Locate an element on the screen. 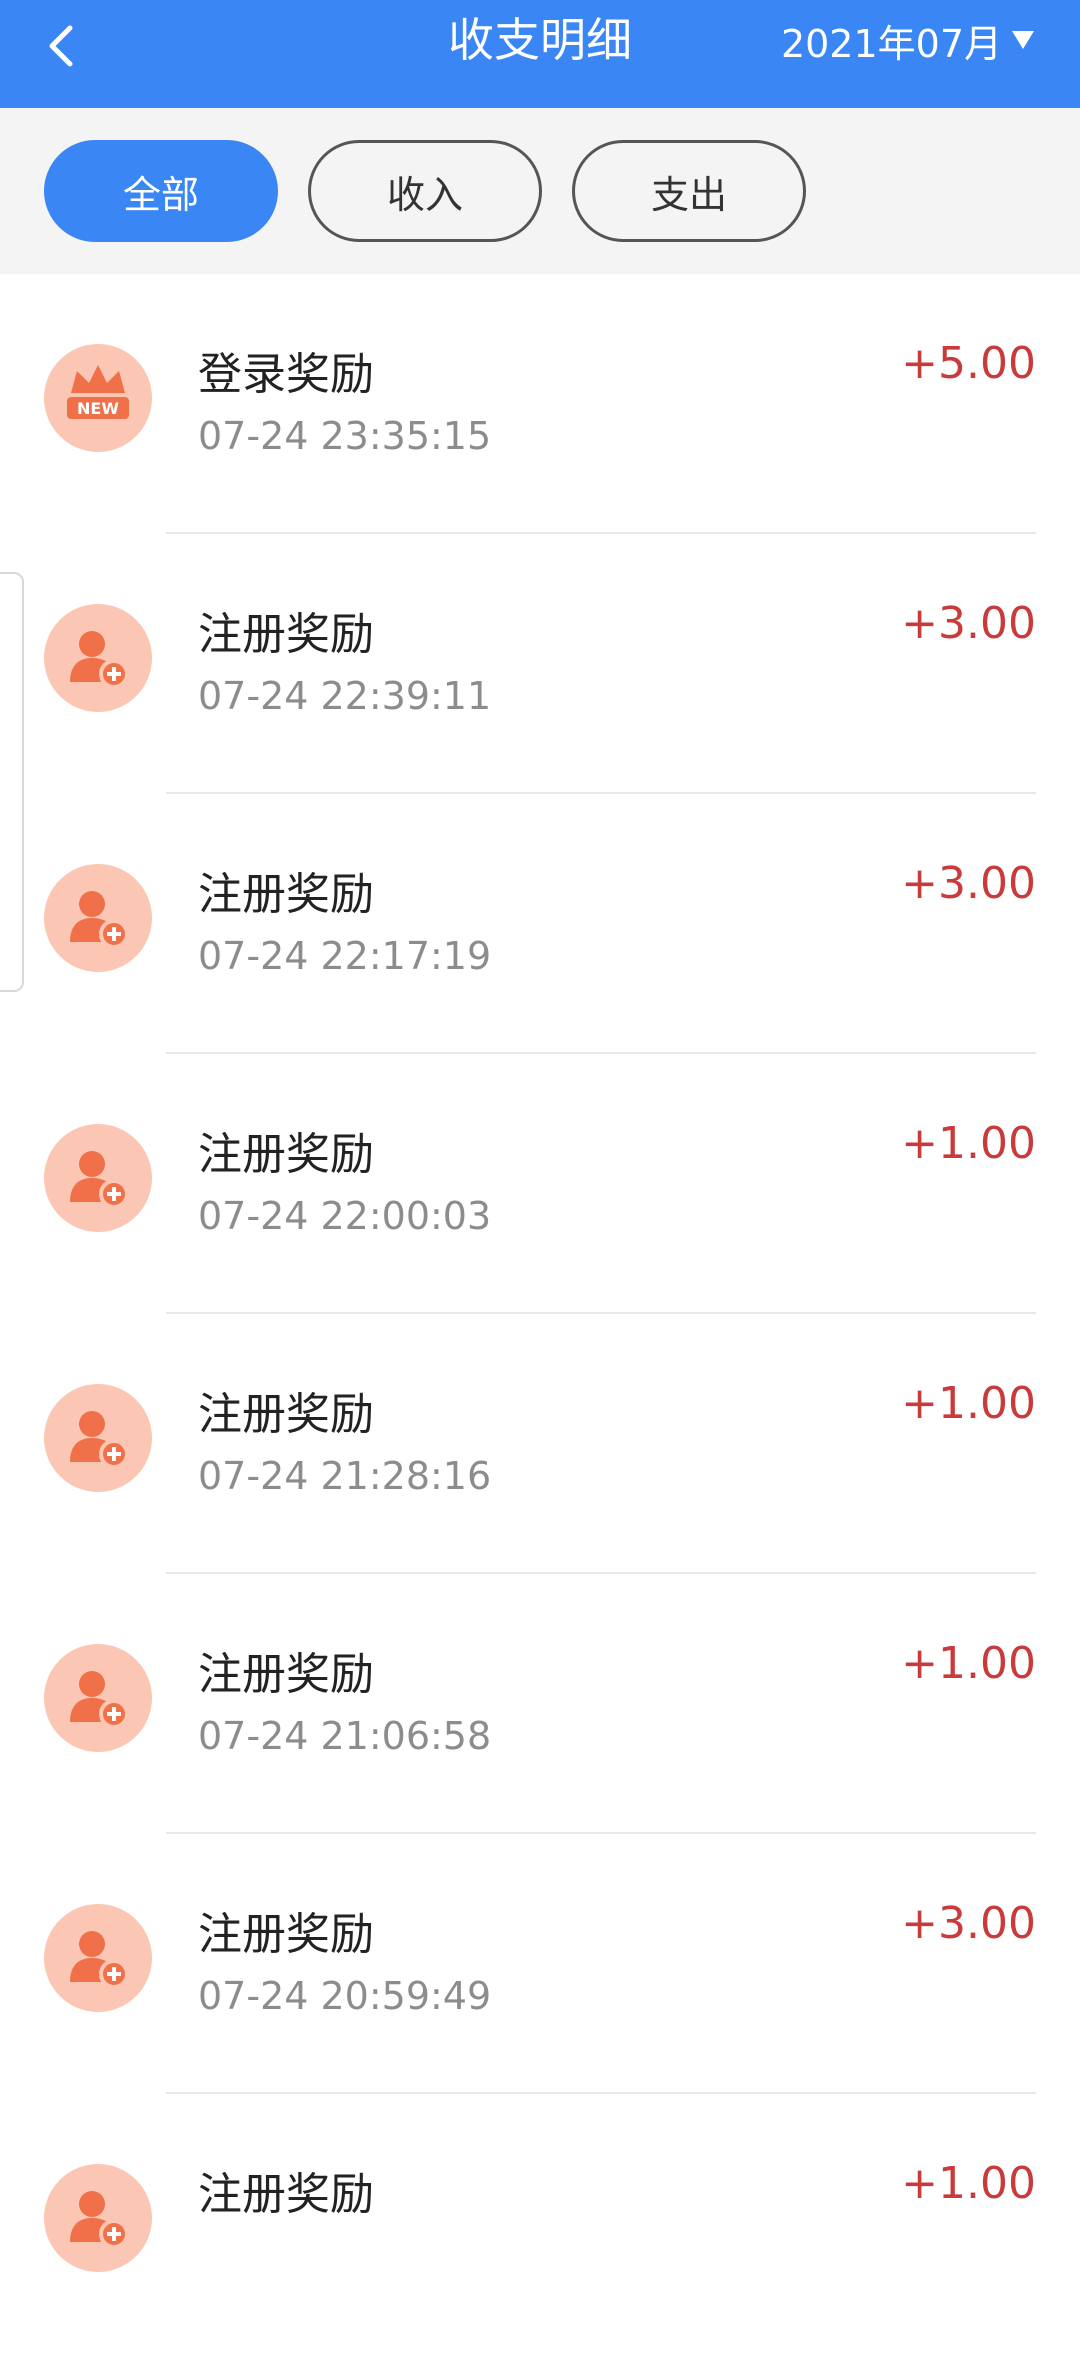  back-button is located at coordinates (60, 46).